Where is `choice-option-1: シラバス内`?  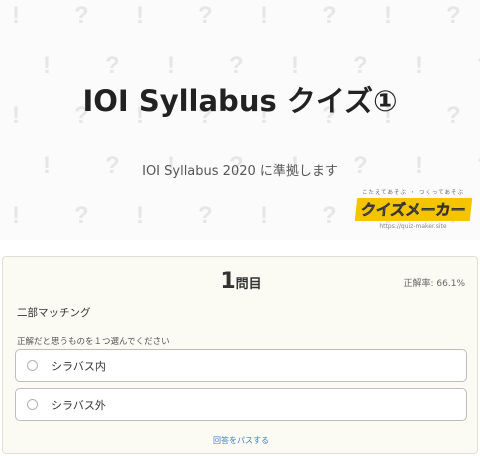
choice-option-1: シラバス内 is located at coordinates (241, 365).